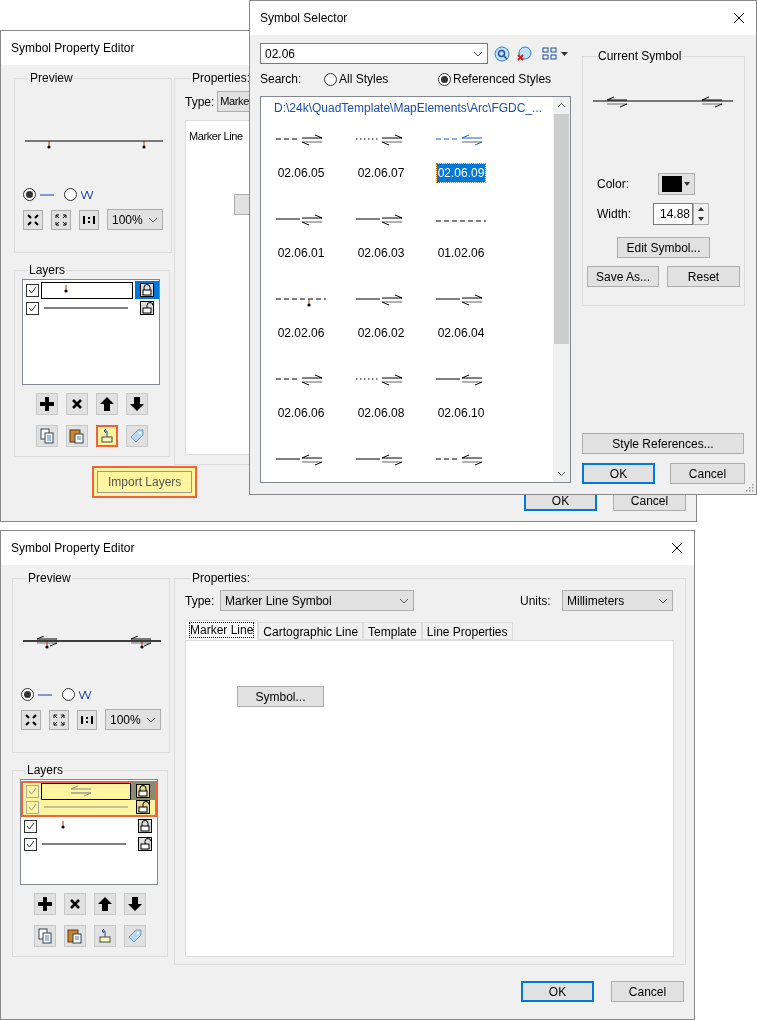 The image size is (757, 1020). Describe the element at coordinates (311, 631) in the screenshot. I see `tab: Cartographic Line` at that location.